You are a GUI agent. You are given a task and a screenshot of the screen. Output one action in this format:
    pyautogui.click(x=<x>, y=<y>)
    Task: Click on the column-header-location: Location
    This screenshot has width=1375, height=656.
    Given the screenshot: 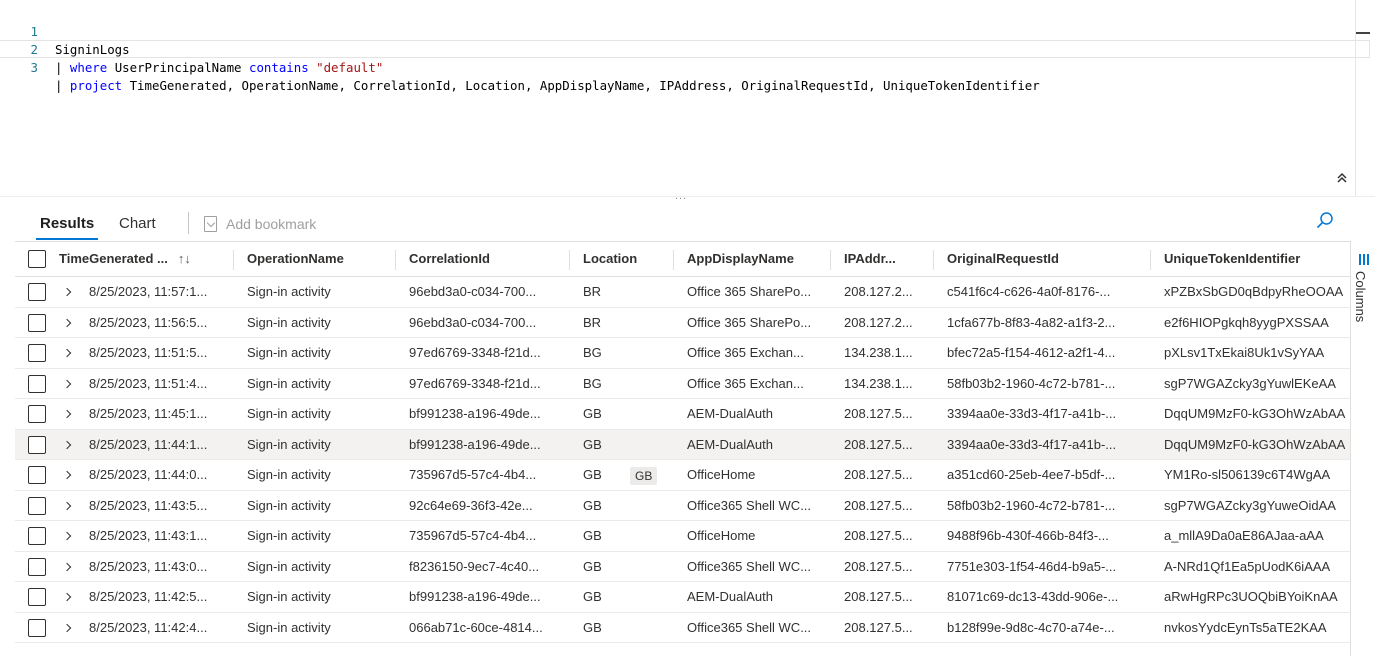 What is the action you would take?
    pyautogui.click(x=628, y=259)
    